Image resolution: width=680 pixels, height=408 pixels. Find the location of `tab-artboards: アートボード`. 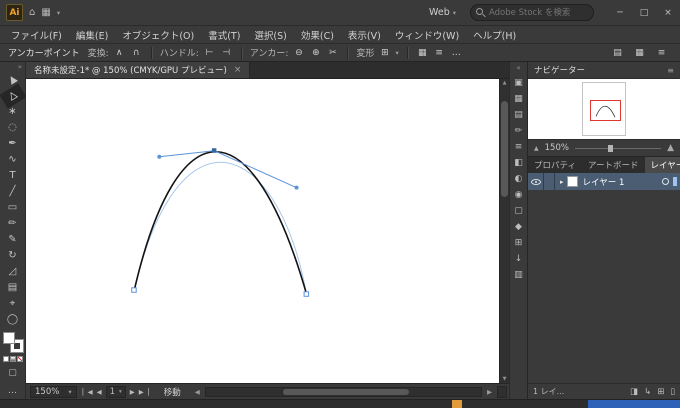

tab-artboards: アートボード is located at coordinates (613, 165).